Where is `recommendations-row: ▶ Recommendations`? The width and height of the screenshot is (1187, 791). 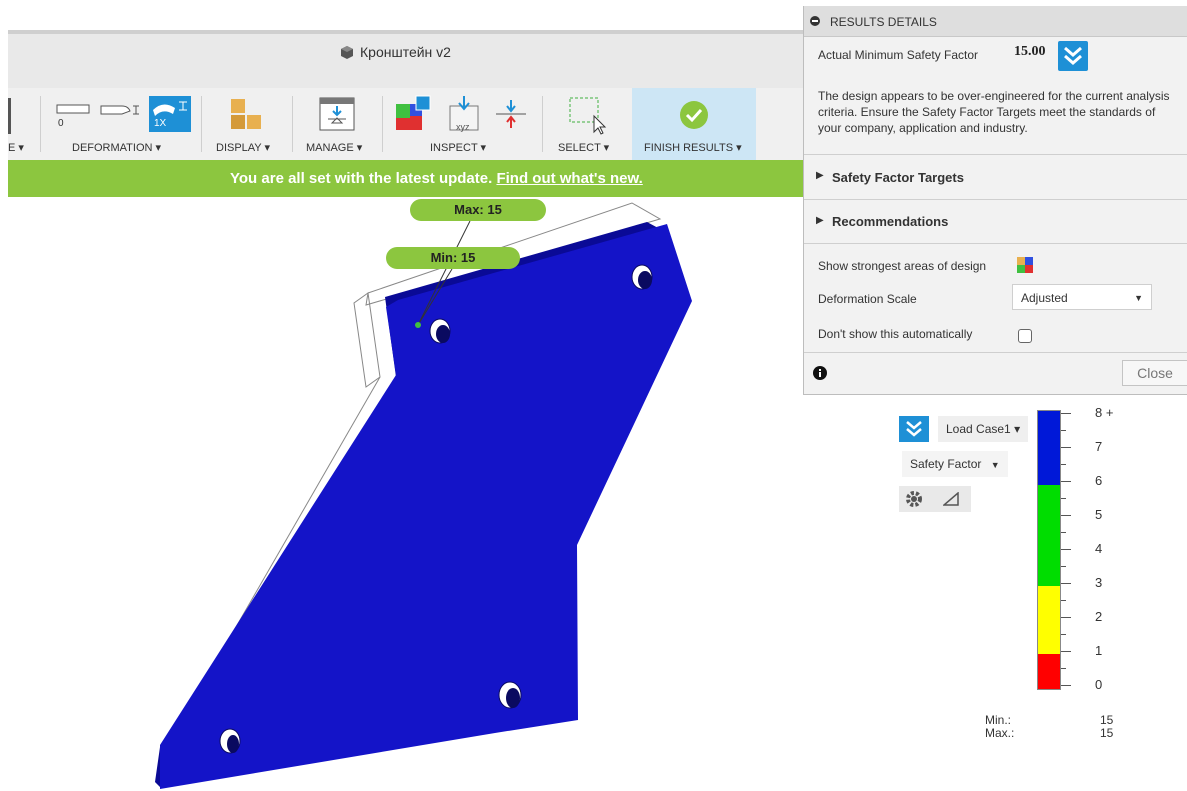
recommendations-row: ▶ Recommendations is located at coordinates (995, 221).